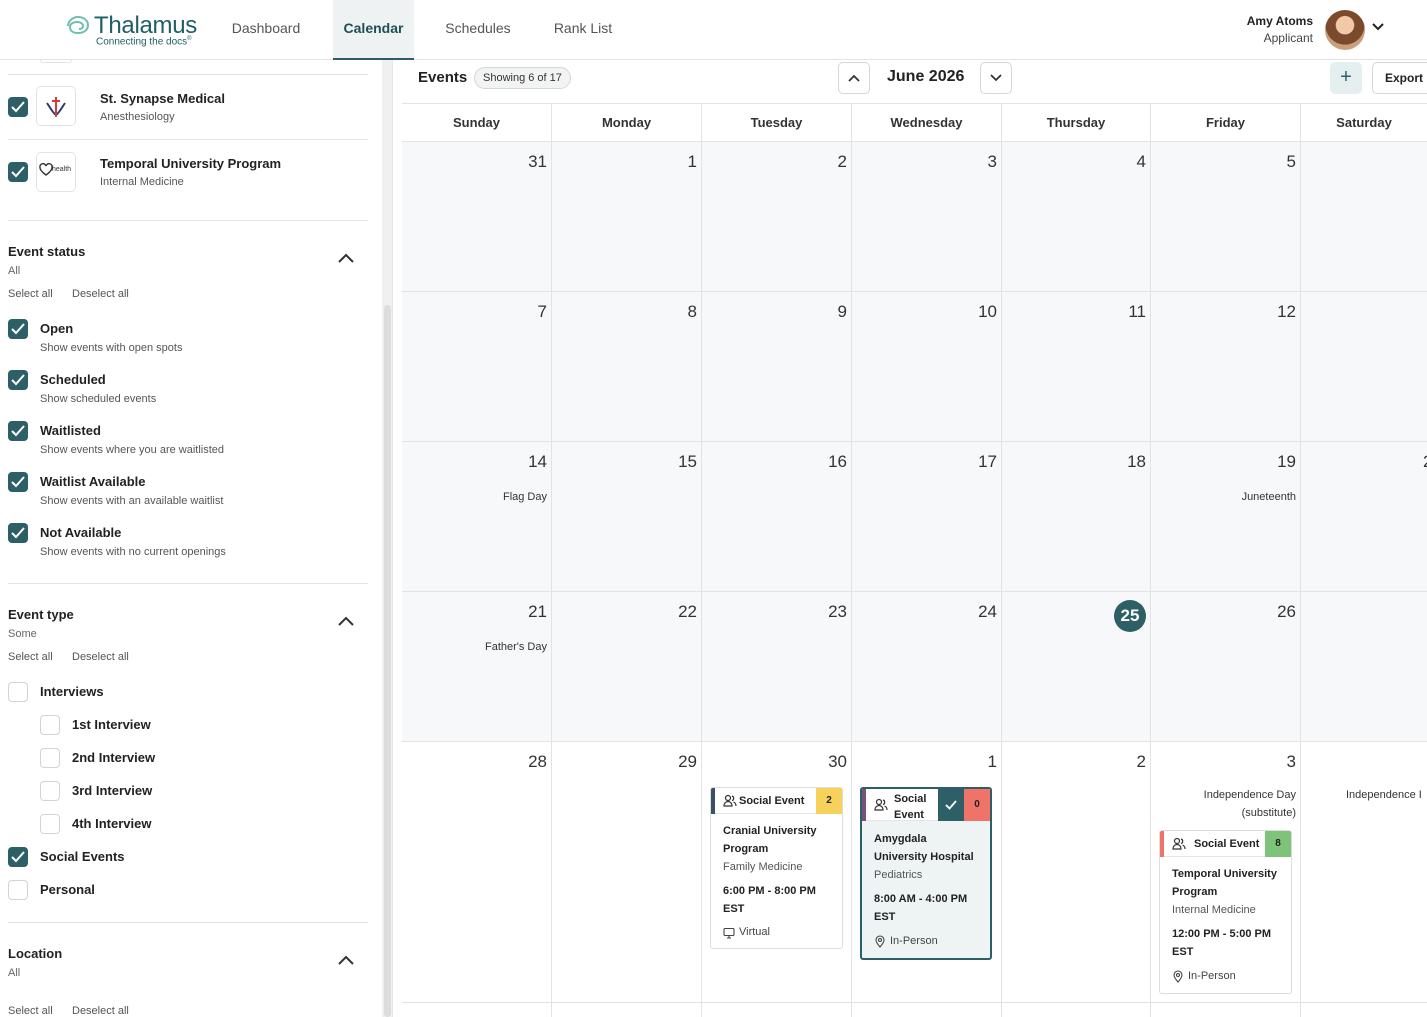 The image size is (1427, 1017). I want to click on day-cell: 5, so click(1226, 217).